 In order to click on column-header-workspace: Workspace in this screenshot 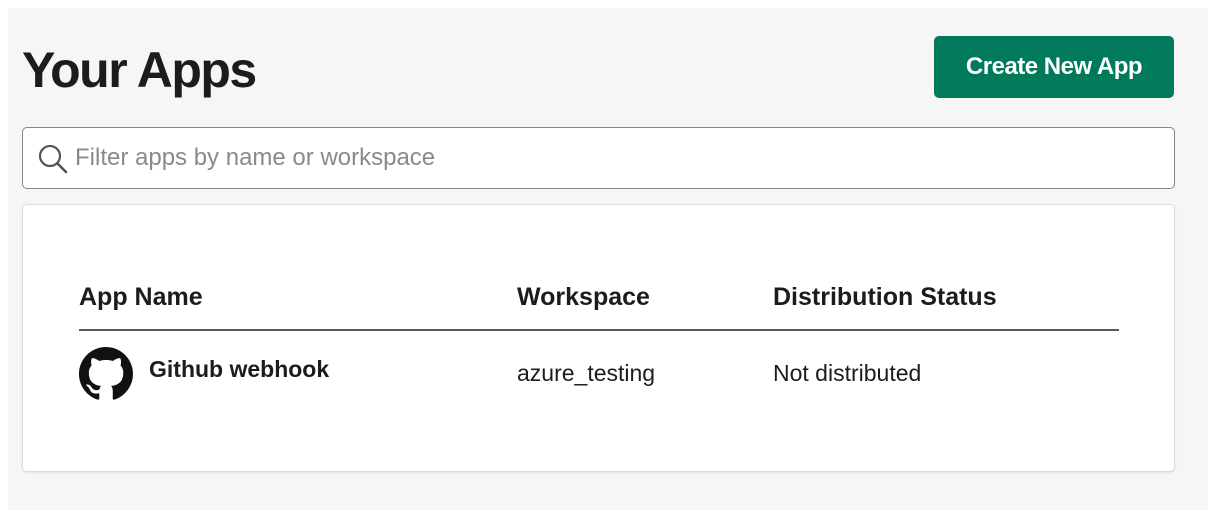, I will do `click(583, 297)`.